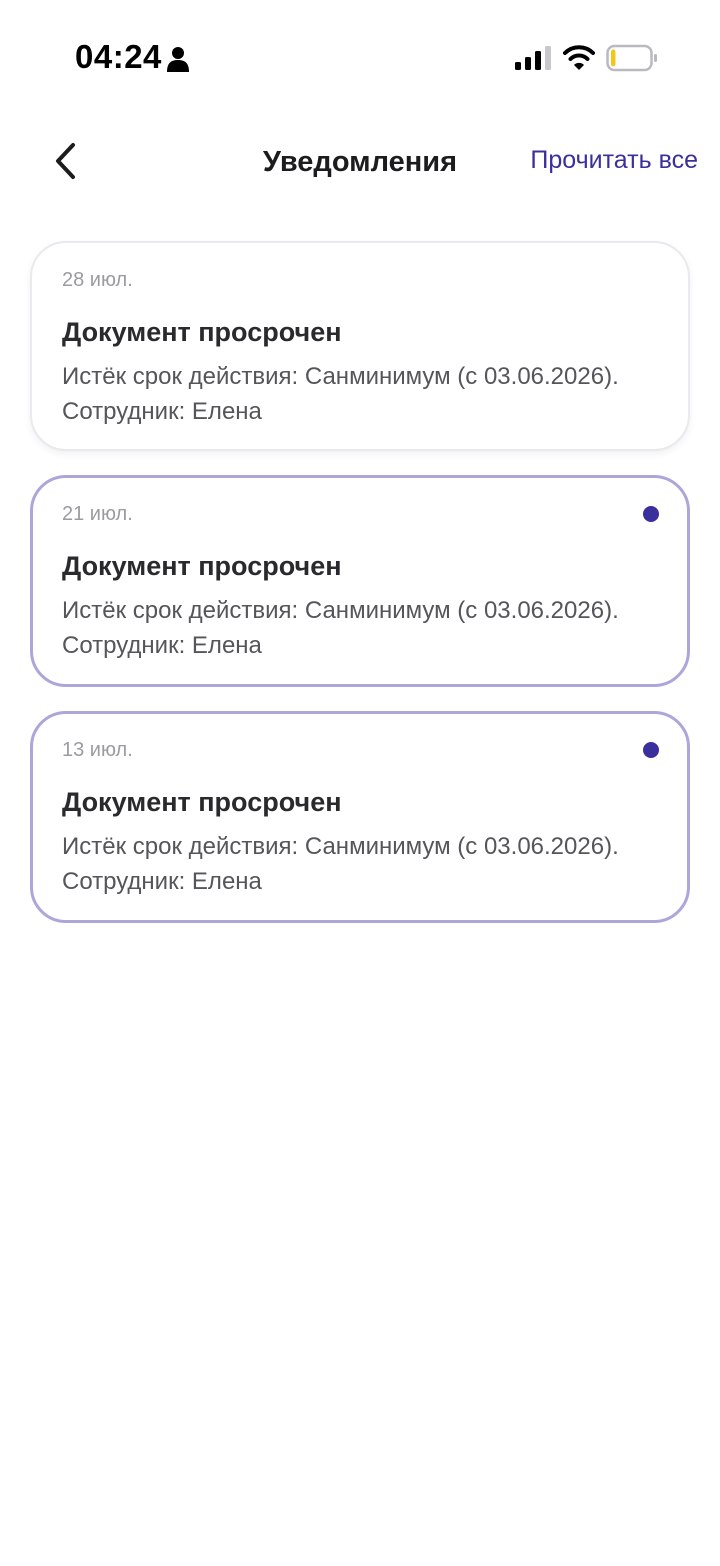 The height and width of the screenshot is (1566, 720). I want to click on battery-icon, so click(631, 58).